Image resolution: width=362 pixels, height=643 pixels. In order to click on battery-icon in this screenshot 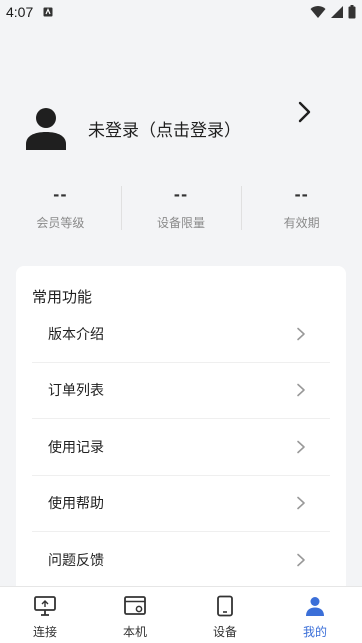, I will do `click(352, 12)`.